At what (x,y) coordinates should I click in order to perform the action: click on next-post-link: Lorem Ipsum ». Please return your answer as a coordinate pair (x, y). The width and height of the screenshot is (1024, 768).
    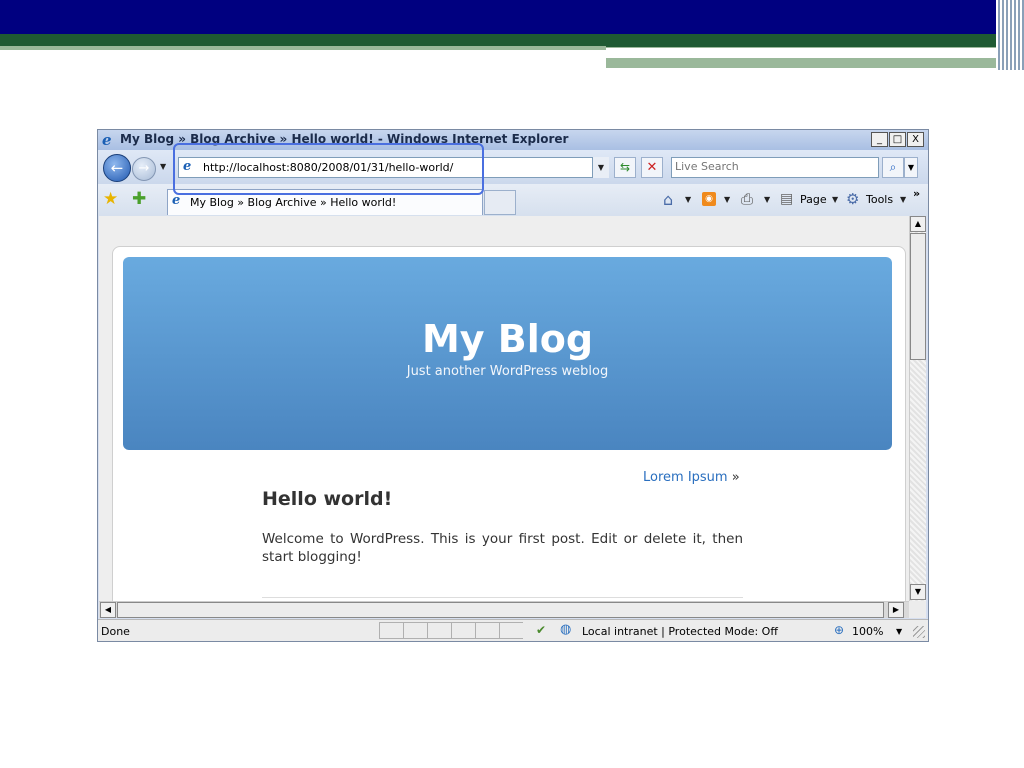
    Looking at the image, I should click on (691, 477).